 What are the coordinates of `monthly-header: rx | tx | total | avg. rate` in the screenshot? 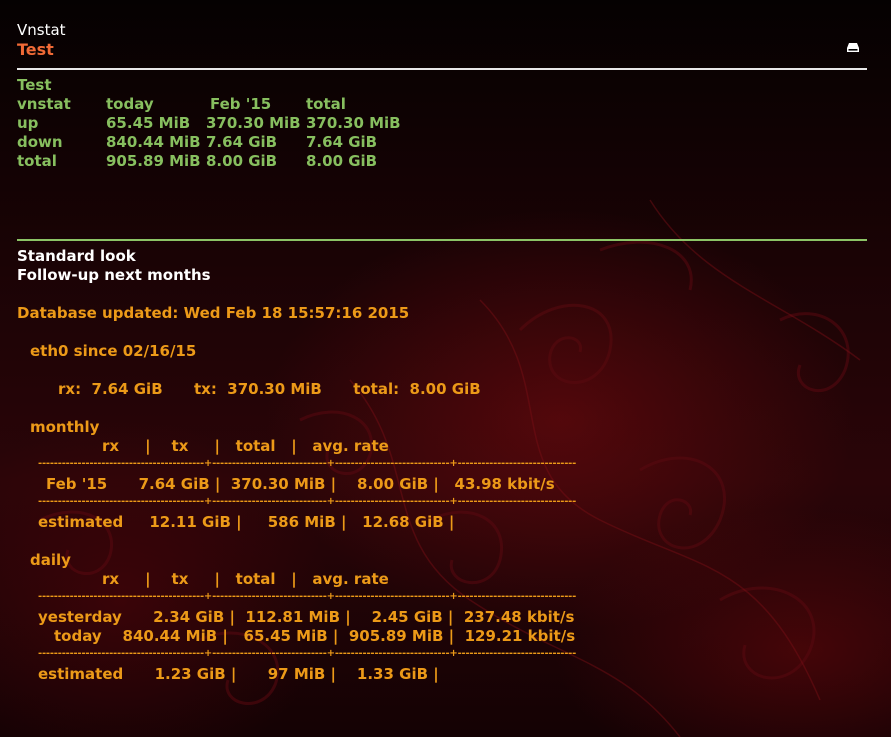 It's located at (245, 446).